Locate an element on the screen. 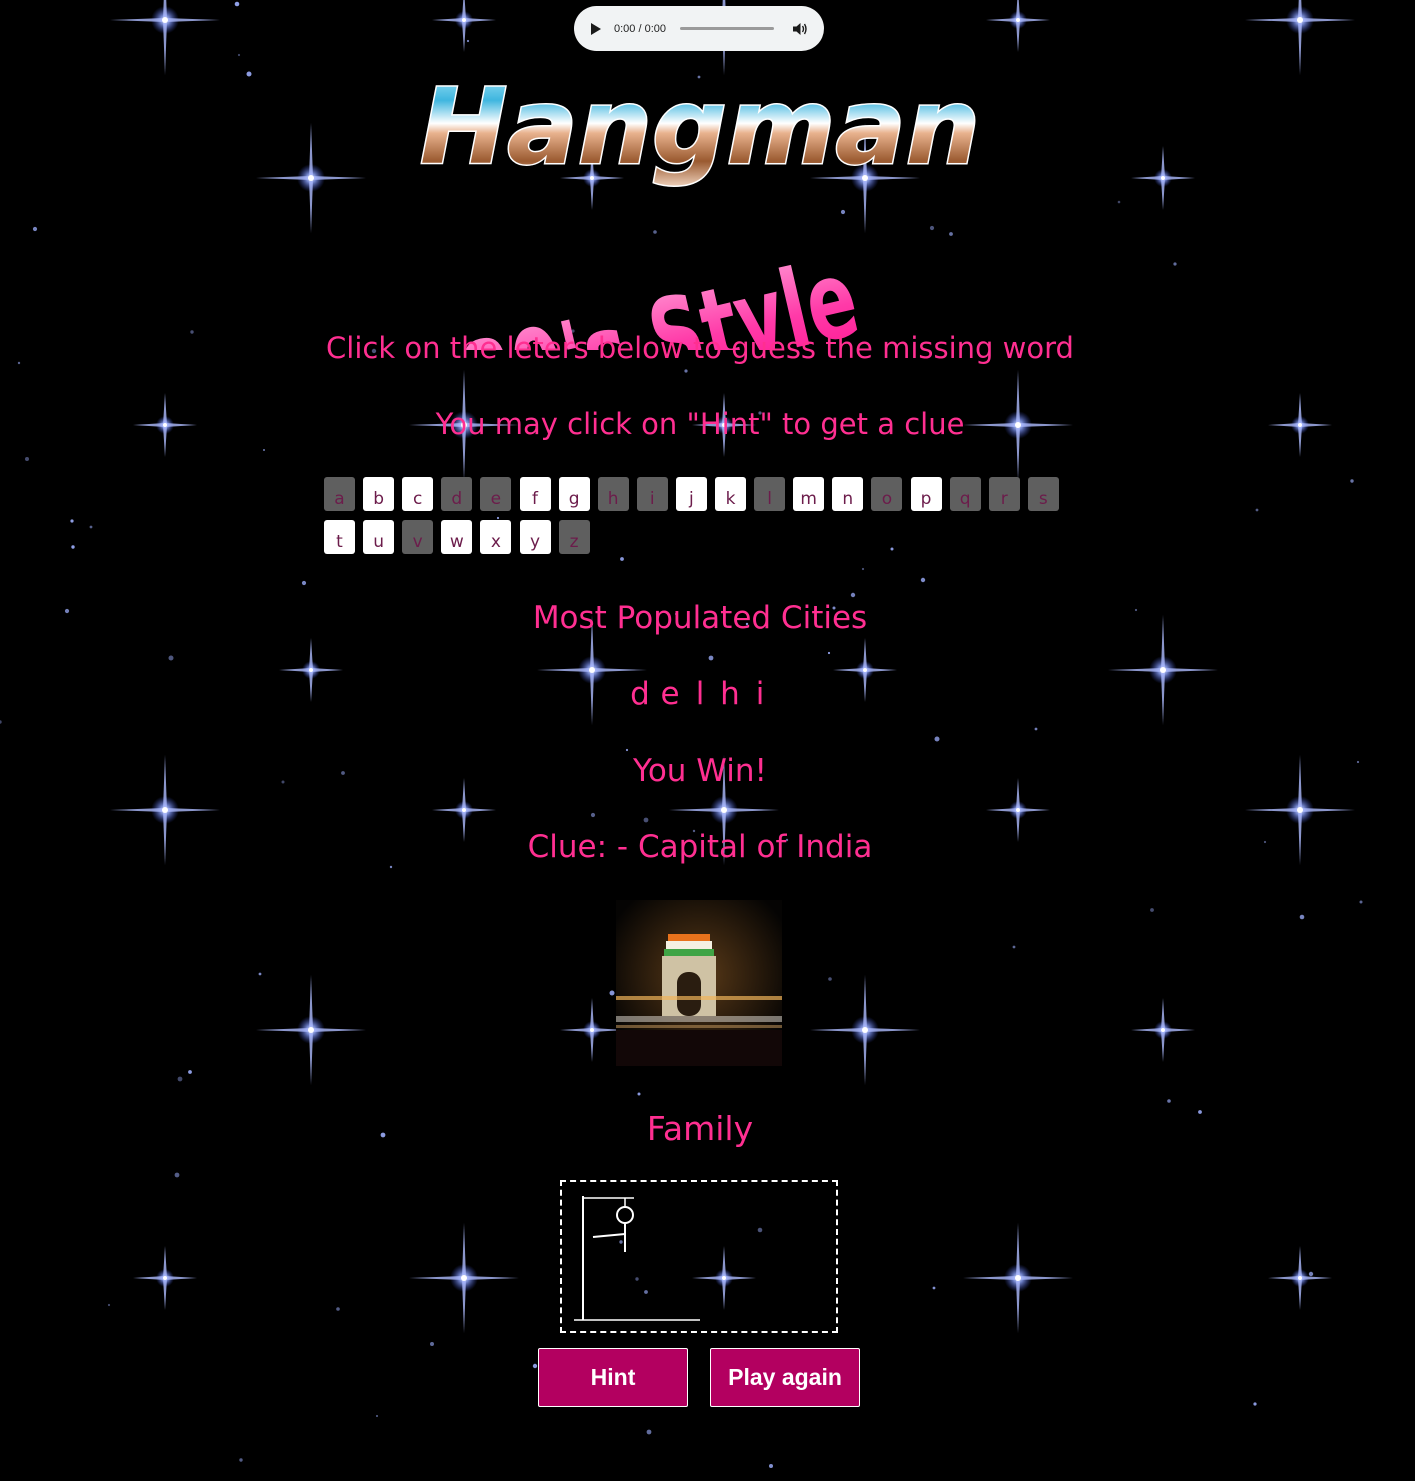  letter-key-a: a is located at coordinates (339, 494).